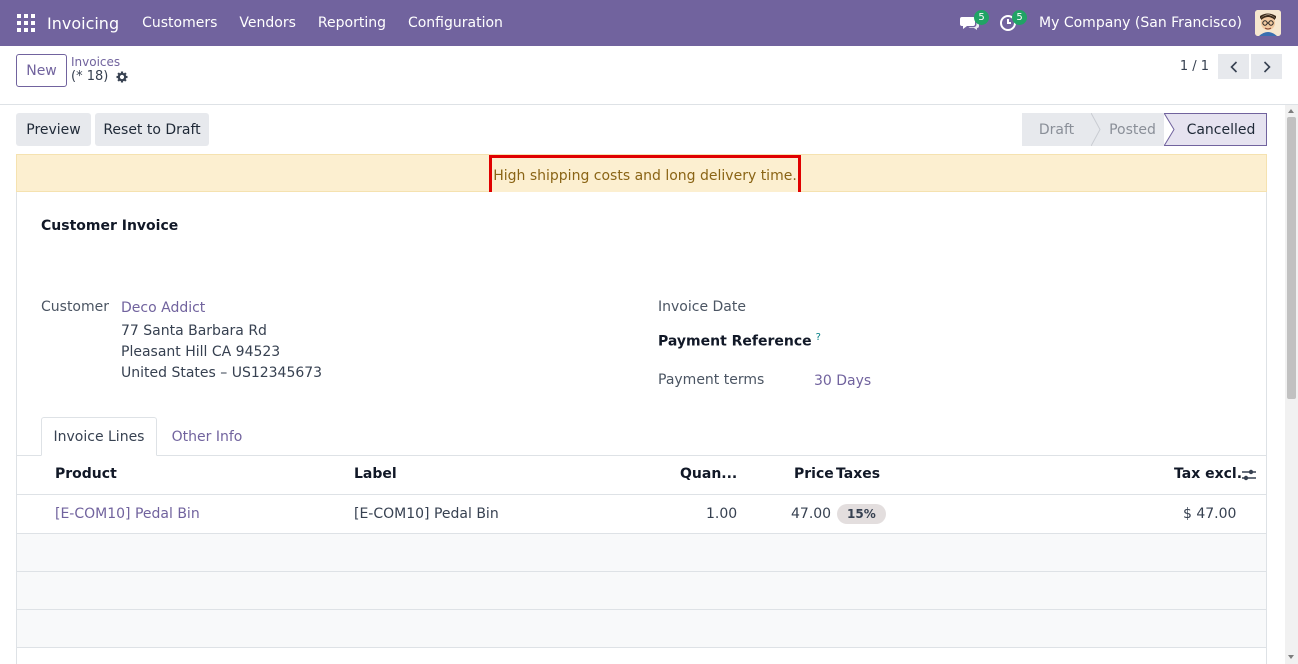 The width and height of the screenshot is (1298, 664). What do you see at coordinates (99, 62) in the screenshot?
I see `breadcrumb-invoices-link: Invoices` at bounding box center [99, 62].